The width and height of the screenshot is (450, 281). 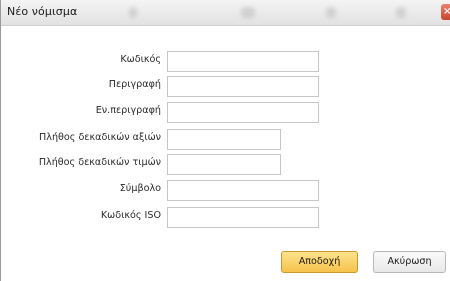 I want to click on form-row-code: Κωδικός, so click(x=225, y=62).